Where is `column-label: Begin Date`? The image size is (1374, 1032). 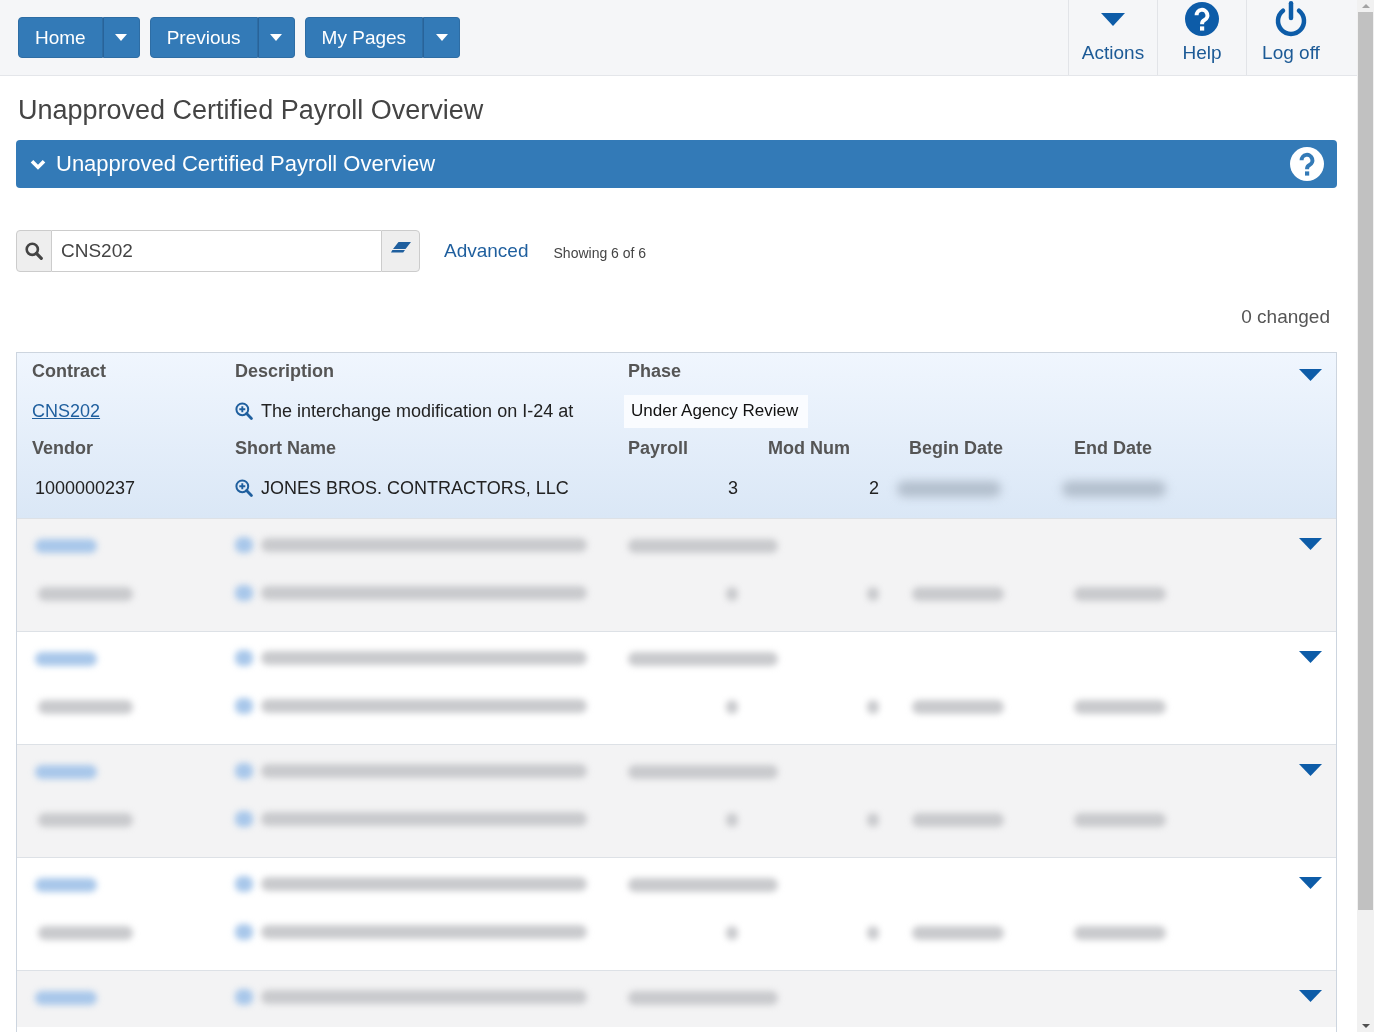
column-label: Begin Date is located at coordinates (957, 448).